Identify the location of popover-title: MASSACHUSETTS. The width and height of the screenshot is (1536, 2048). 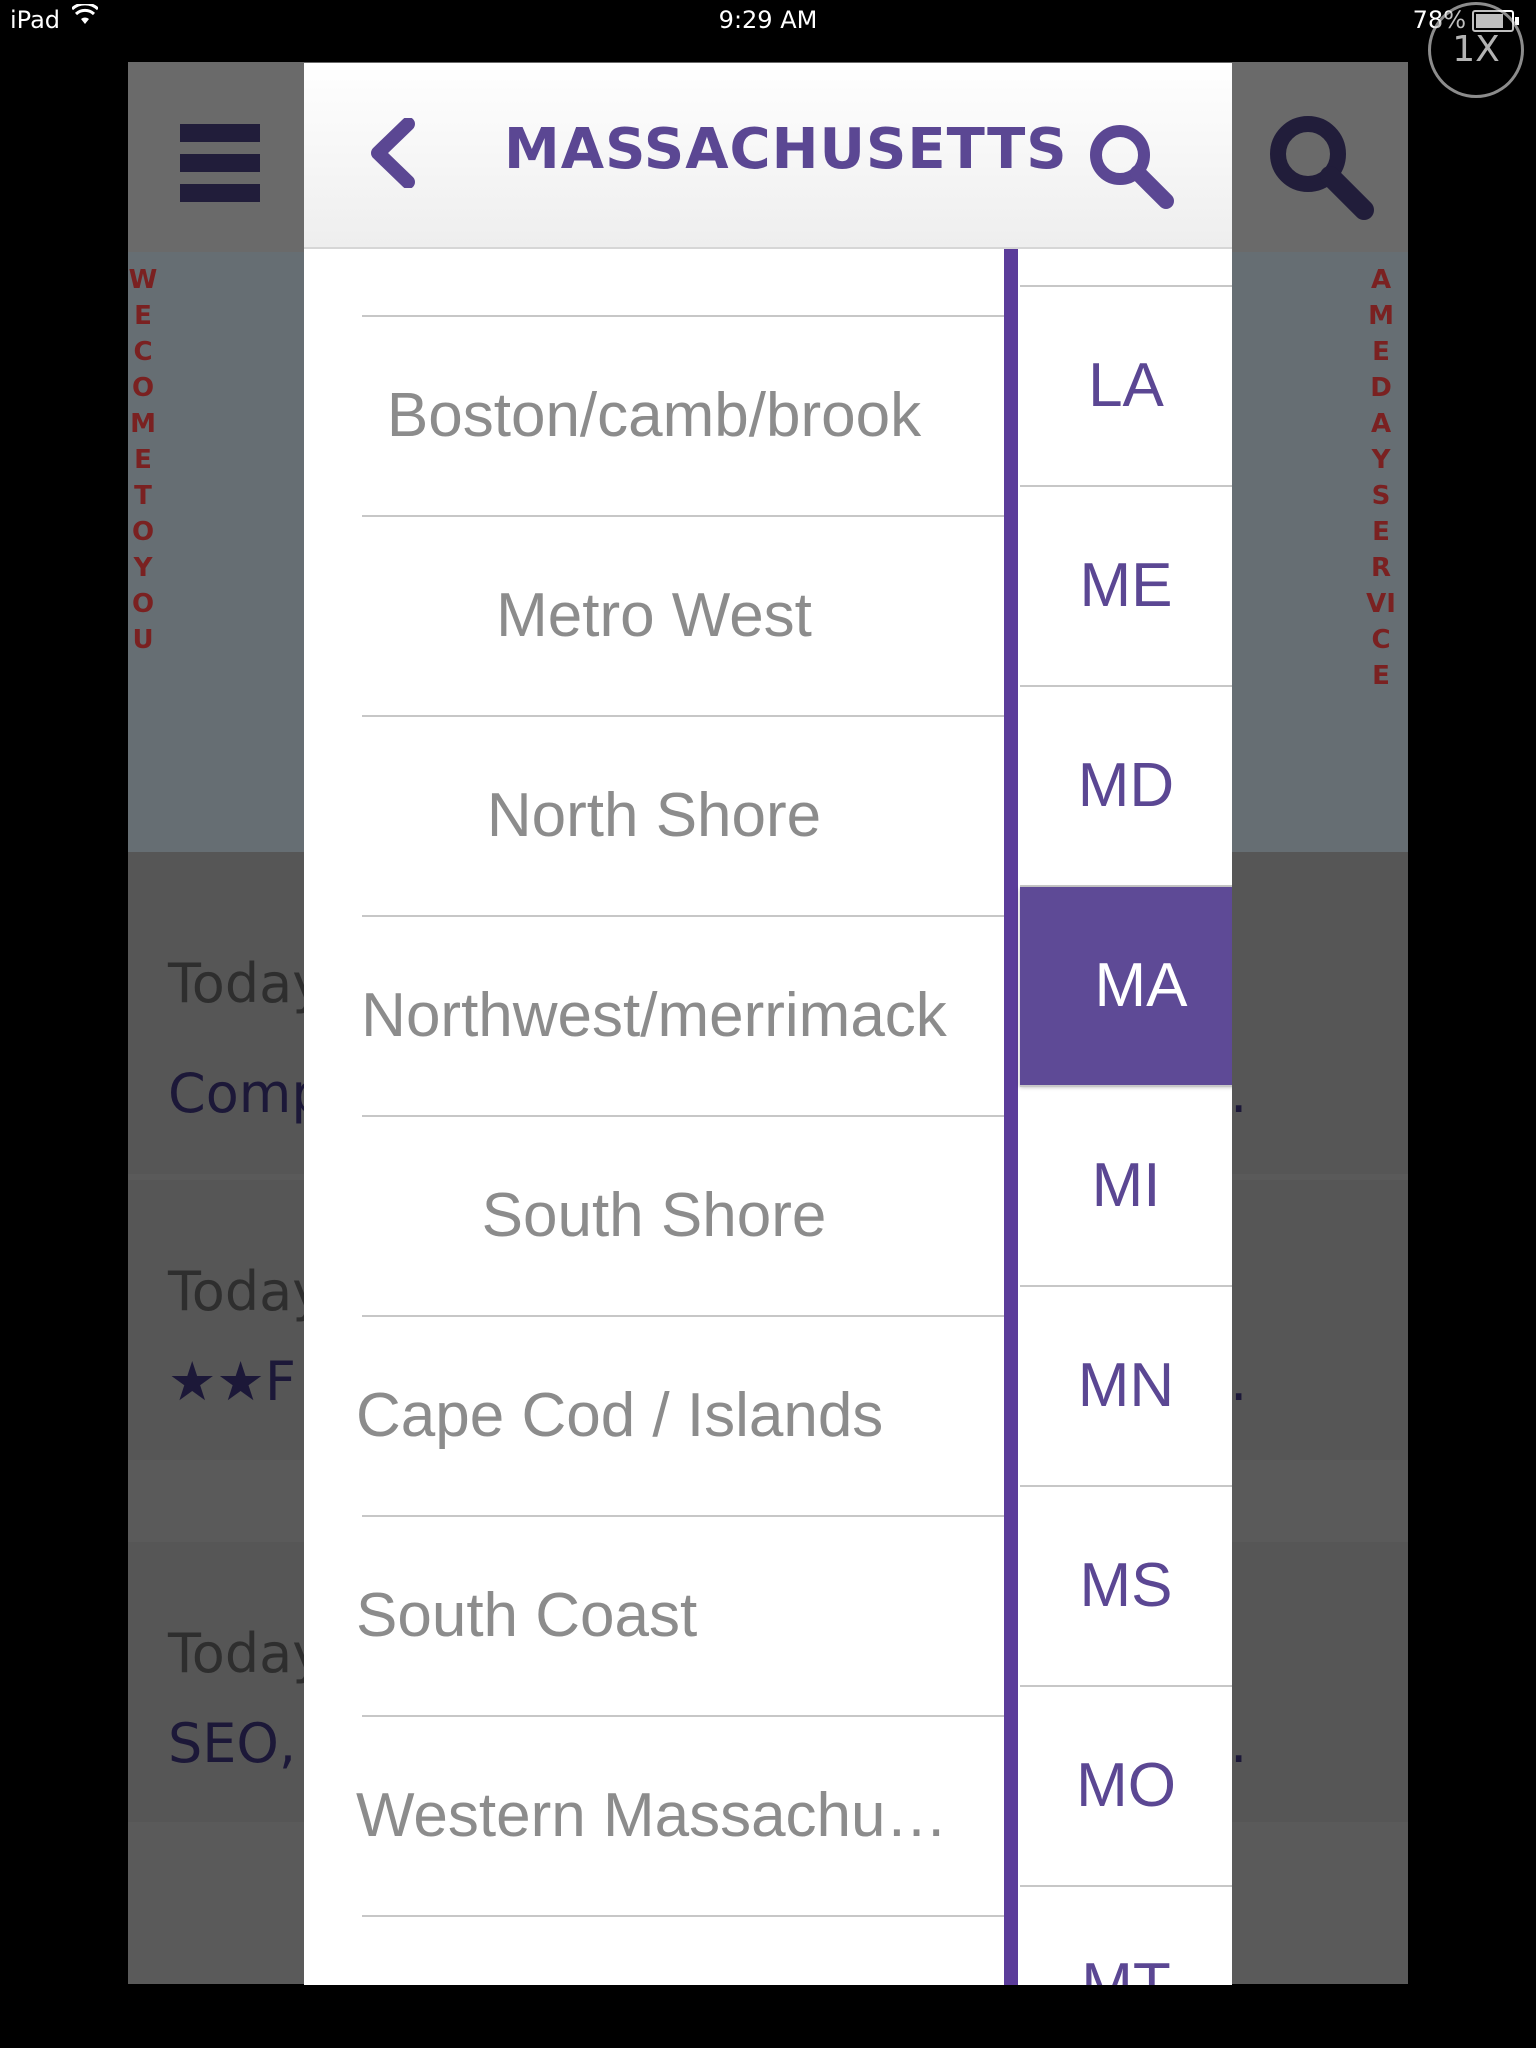
(786, 149).